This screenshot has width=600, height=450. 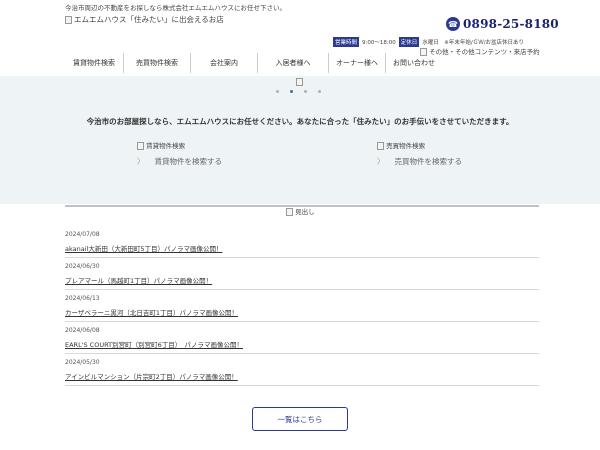 I want to click on main-navigation: 賃貸物件検索 売買物件検索 会社案内 入居者様へ オーナー様へ お問い合わせ, so click(x=300, y=63).